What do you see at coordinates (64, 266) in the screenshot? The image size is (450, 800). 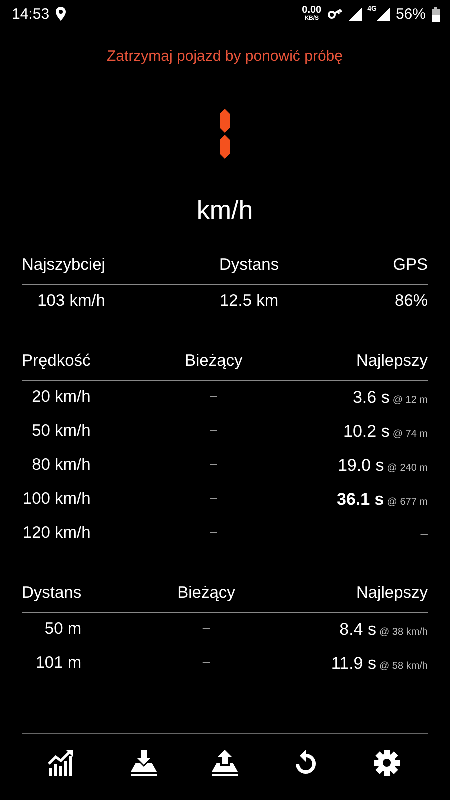 I see `column-header: Najszybciej` at bounding box center [64, 266].